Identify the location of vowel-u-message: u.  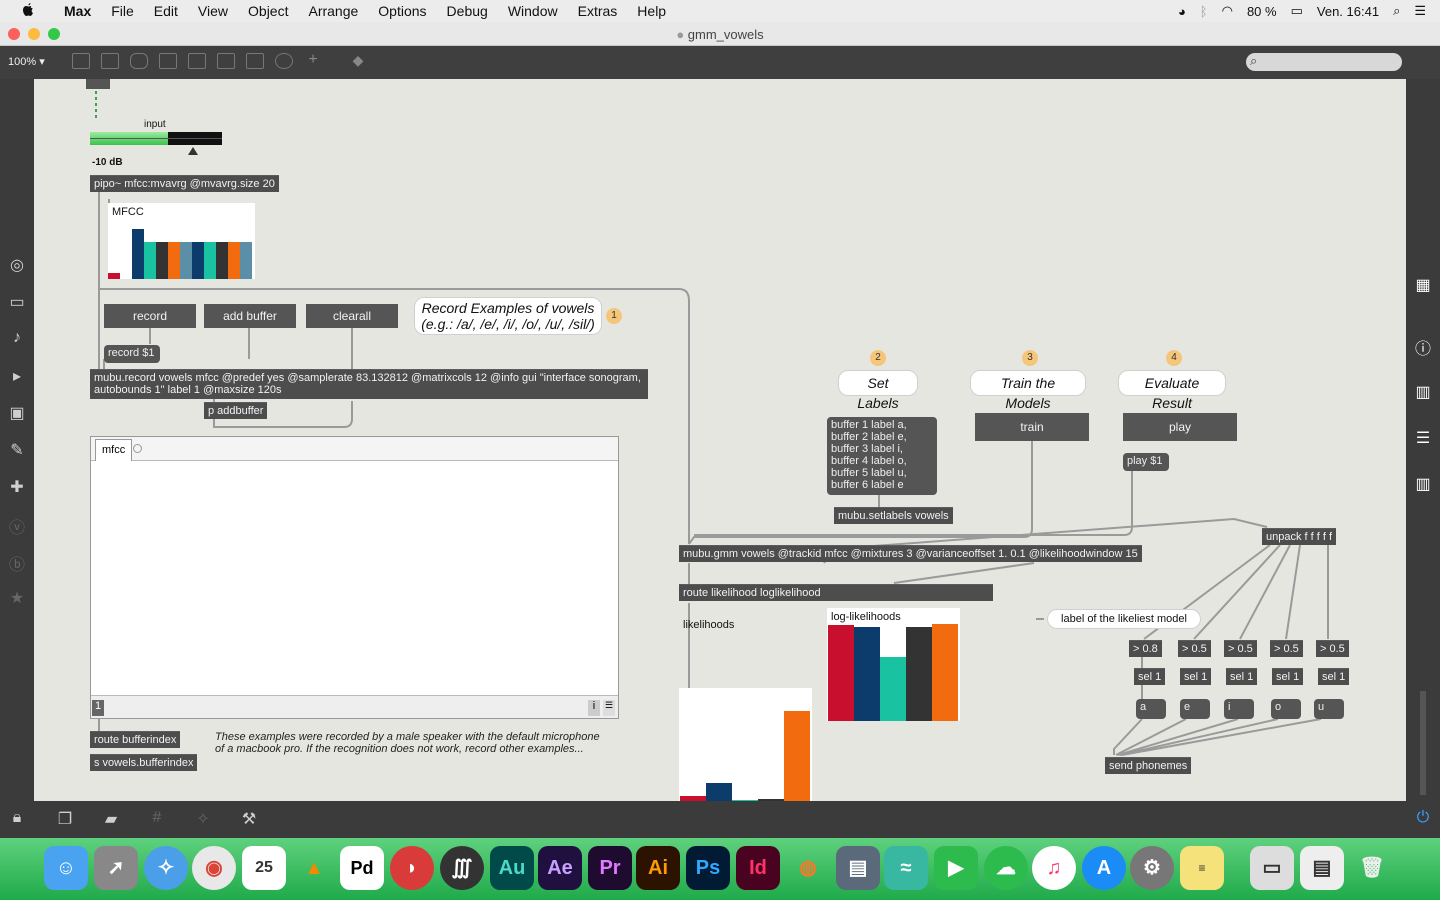
(1329, 709).